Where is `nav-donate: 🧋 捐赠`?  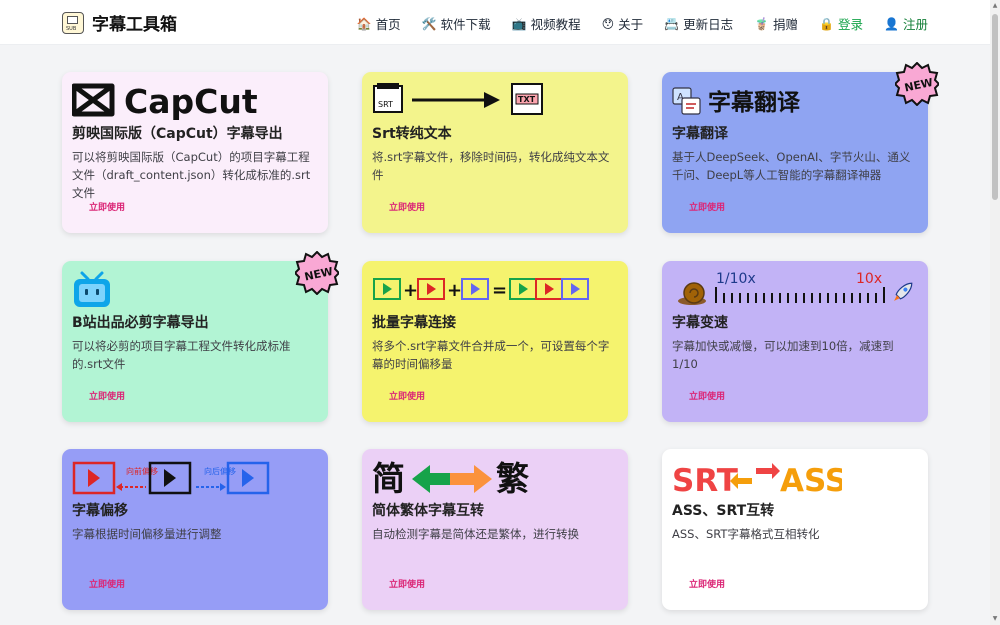
nav-donate: 🧋 捐赠 is located at coordinates (776, 23).